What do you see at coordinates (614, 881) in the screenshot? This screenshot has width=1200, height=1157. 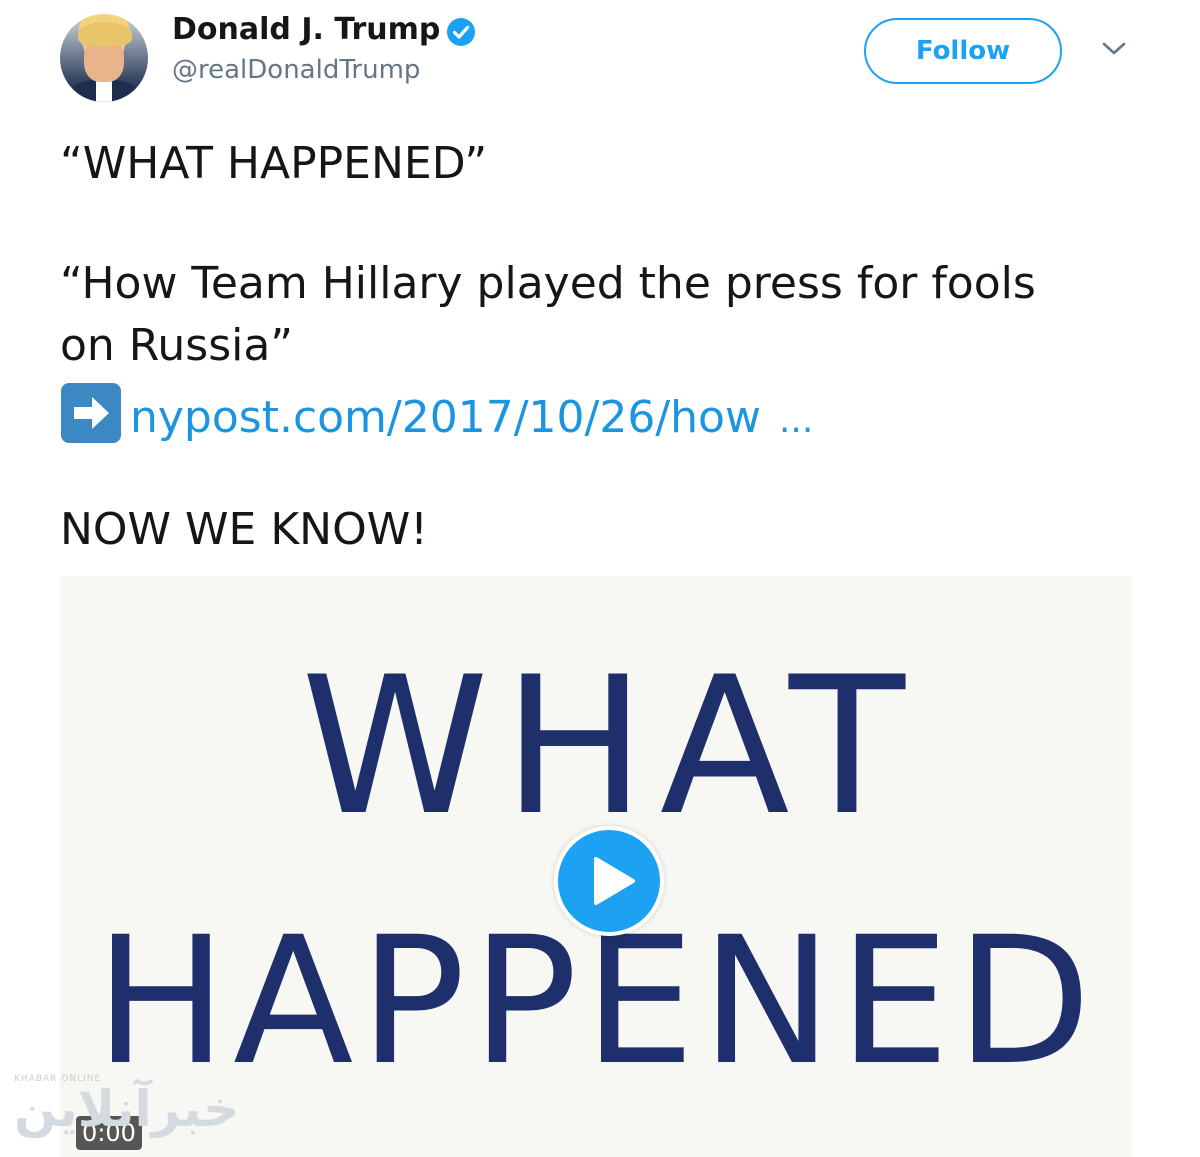 I see `play-icon` at bounding box center [614, 881].